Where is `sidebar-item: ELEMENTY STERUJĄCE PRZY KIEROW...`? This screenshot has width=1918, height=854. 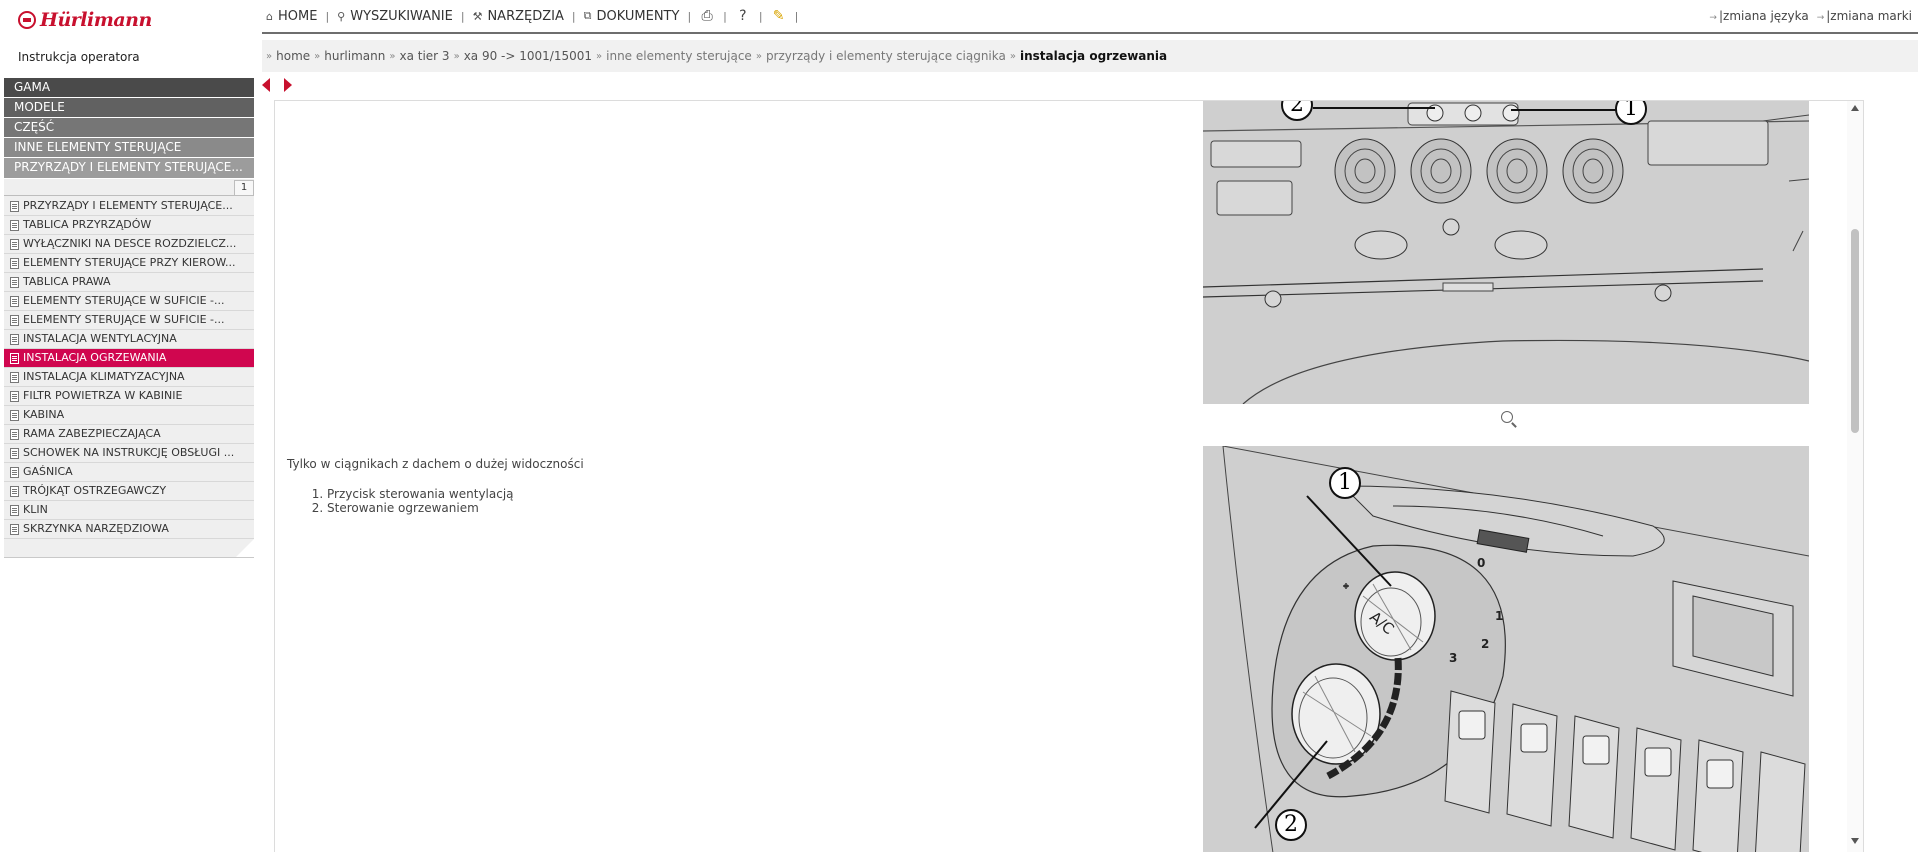
sidebar-item: ELEMENTY STERUJĄCE PRZY KIEROW... is located at coordinates (129, 263).